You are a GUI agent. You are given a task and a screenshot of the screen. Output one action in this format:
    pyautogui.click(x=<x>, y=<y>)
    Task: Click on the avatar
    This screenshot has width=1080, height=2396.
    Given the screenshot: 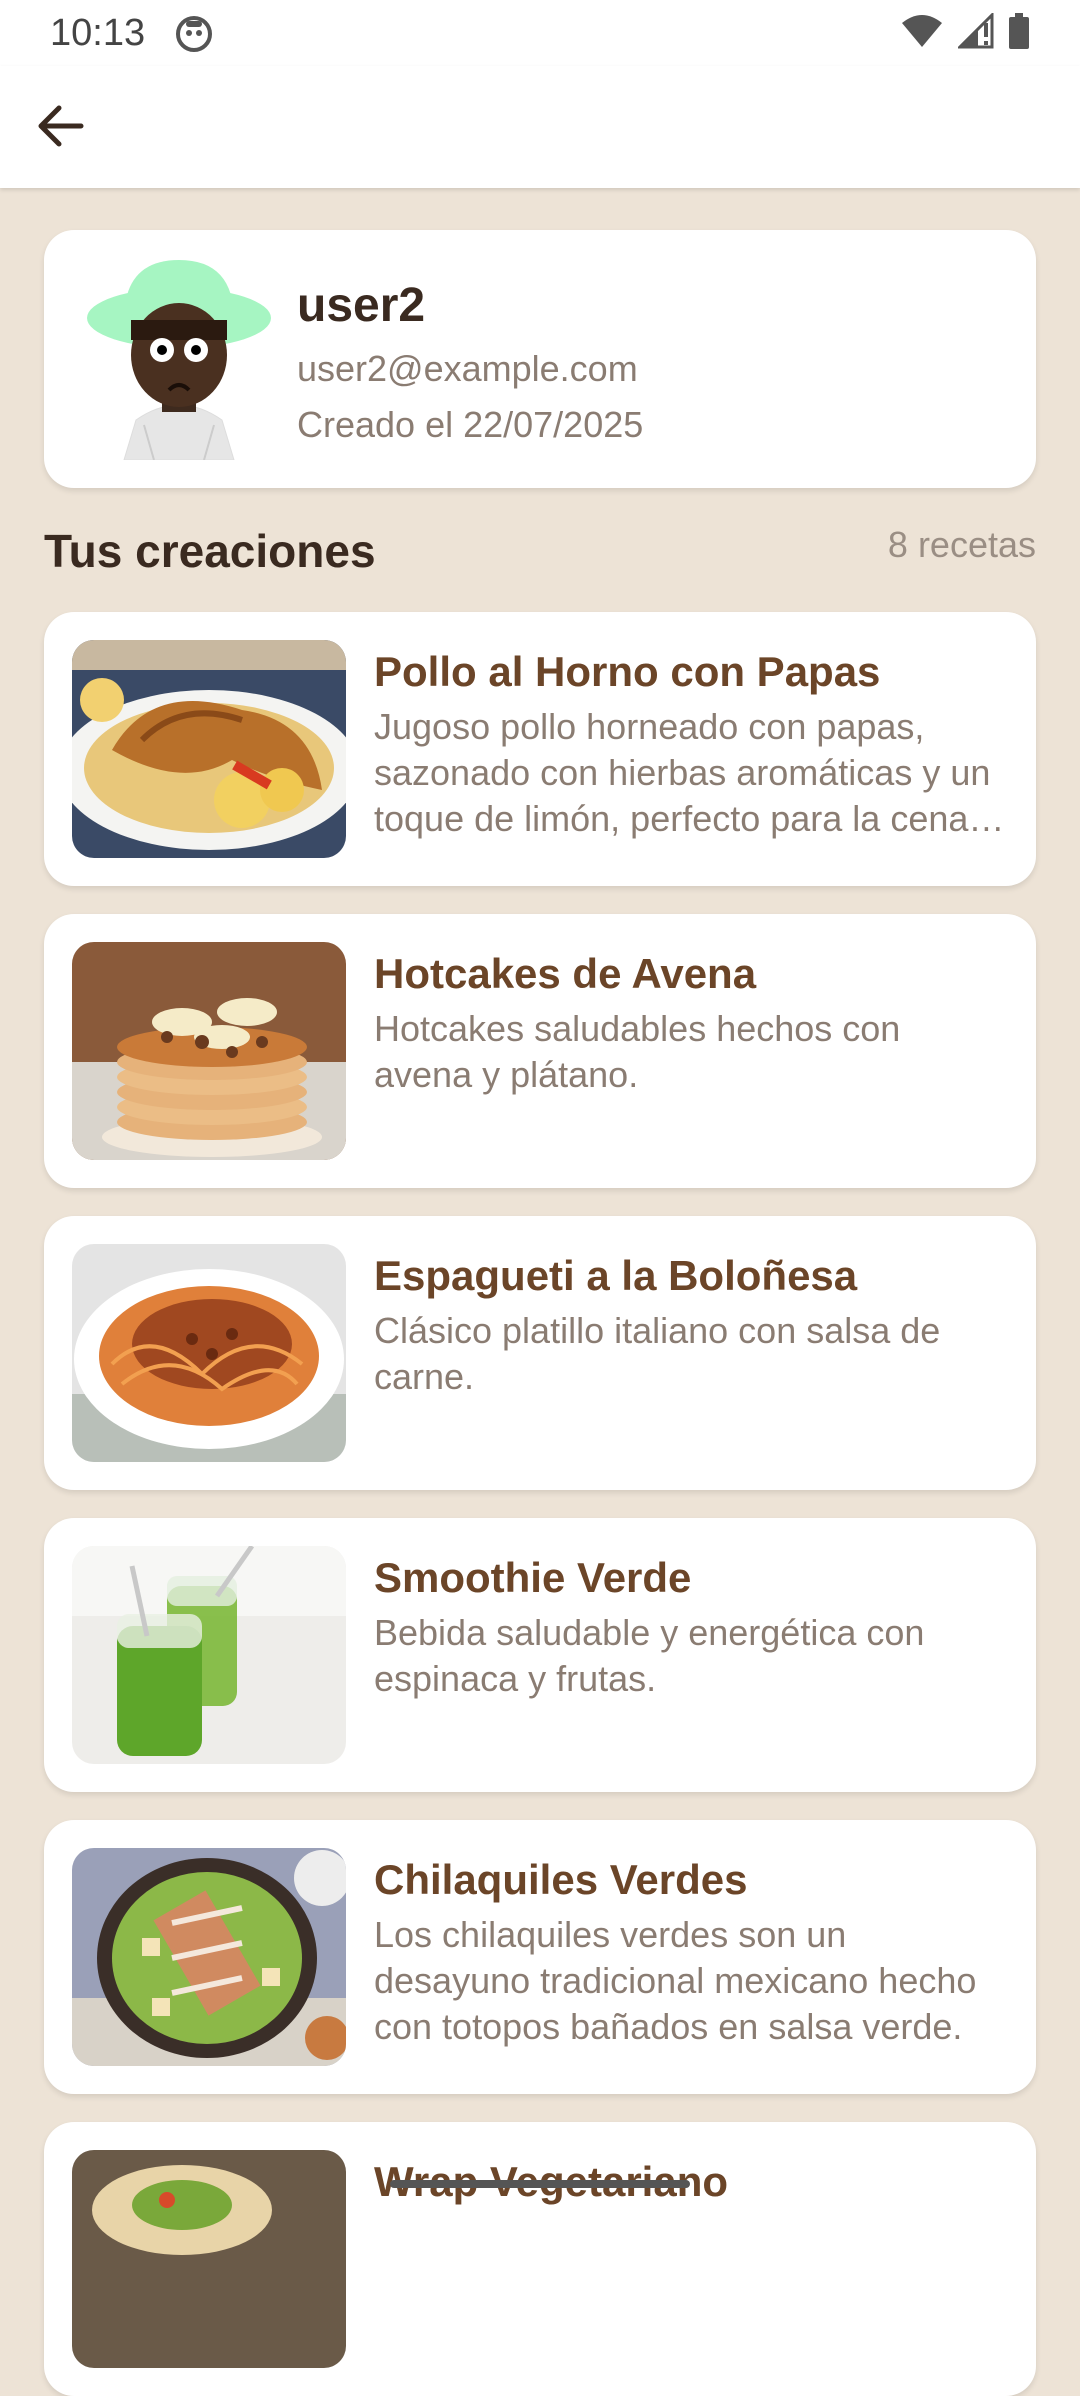 What is the action you would take?
    pyautogui.click(x=179, y=360)
    